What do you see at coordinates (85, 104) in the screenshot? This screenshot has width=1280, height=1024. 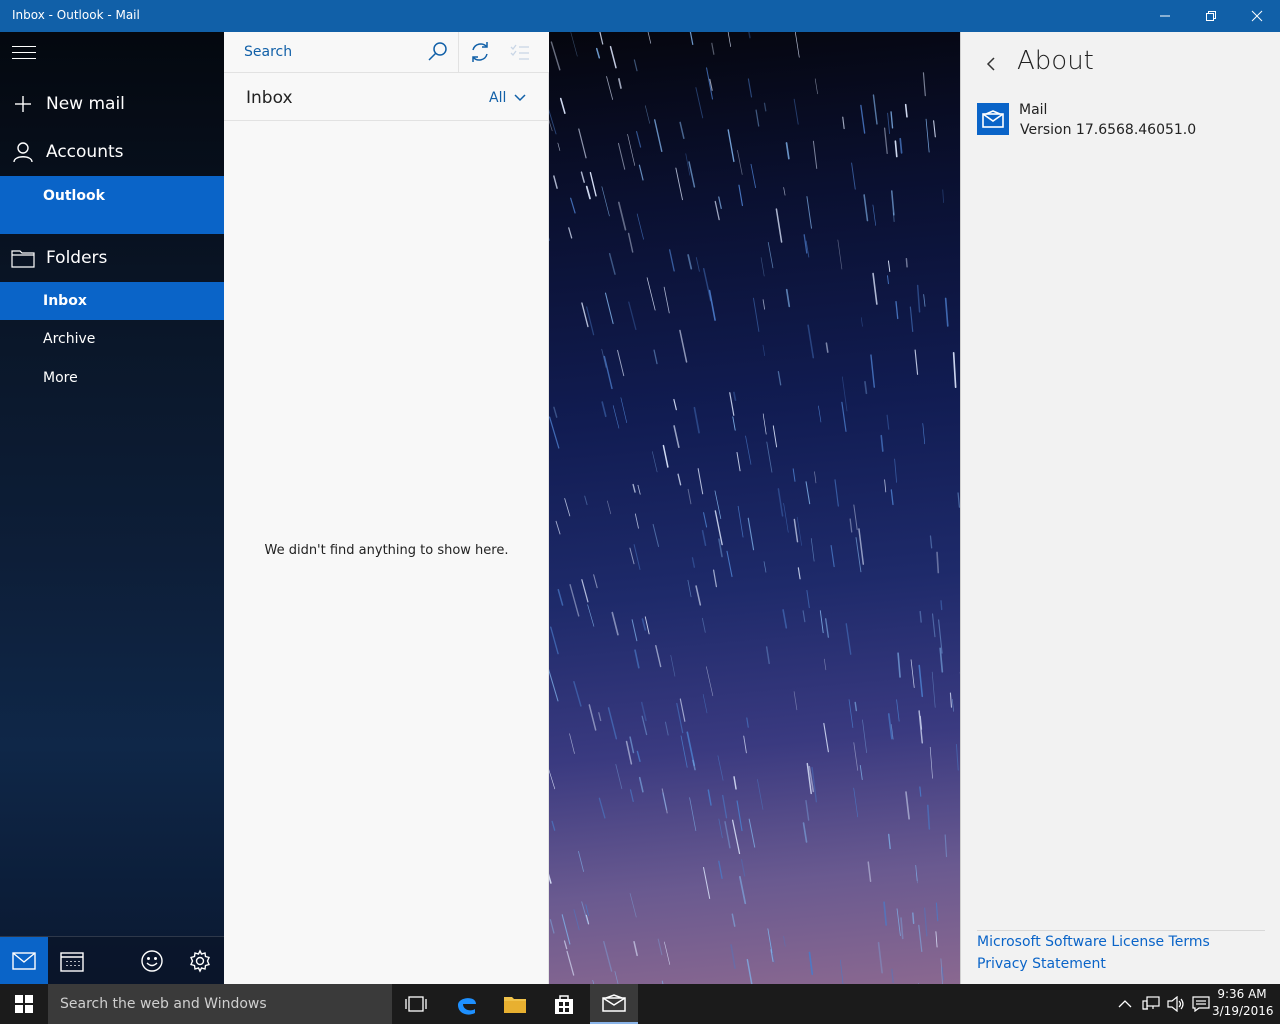 I see `new-mail-label: New mail` at bounding box center [85, 104].